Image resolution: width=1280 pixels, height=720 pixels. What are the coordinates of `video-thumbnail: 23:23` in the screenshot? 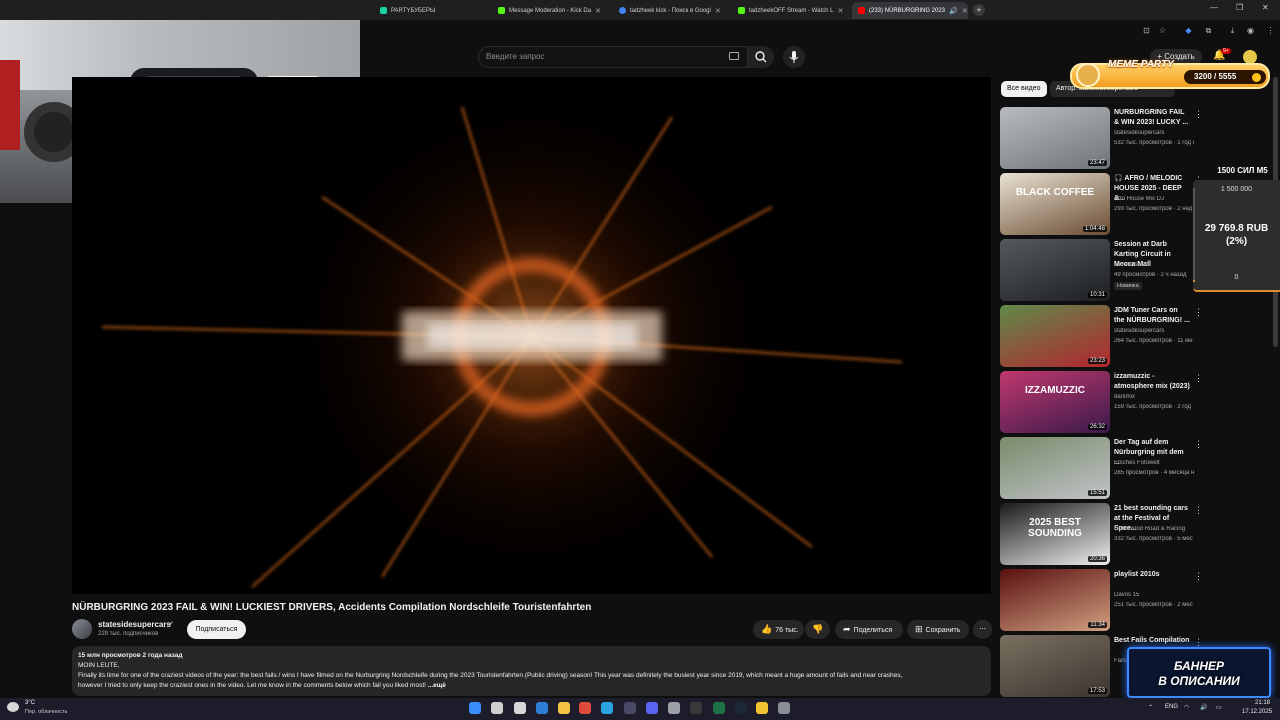 It's located at (1055, 336).